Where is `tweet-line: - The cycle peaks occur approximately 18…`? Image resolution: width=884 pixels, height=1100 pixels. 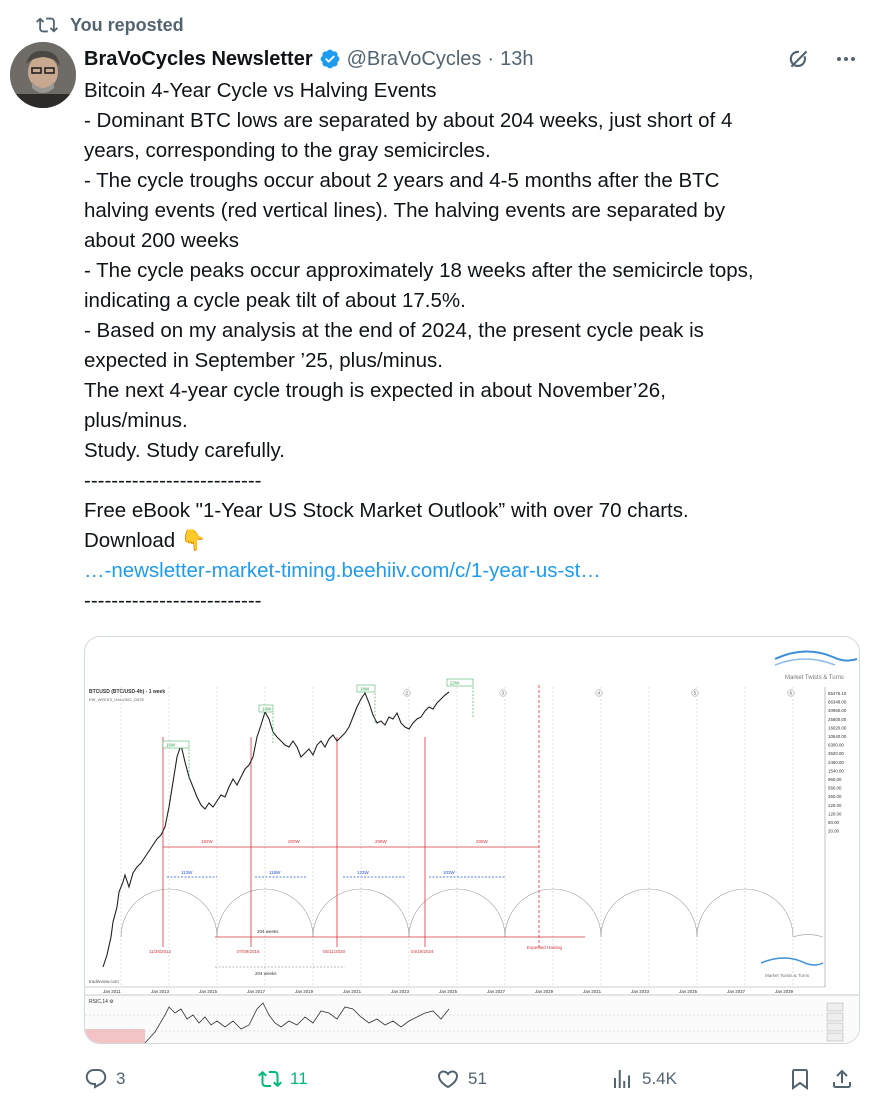
tweet-line: - The cycle peaks occur approximately 18… is located at coordinates (419, 270).